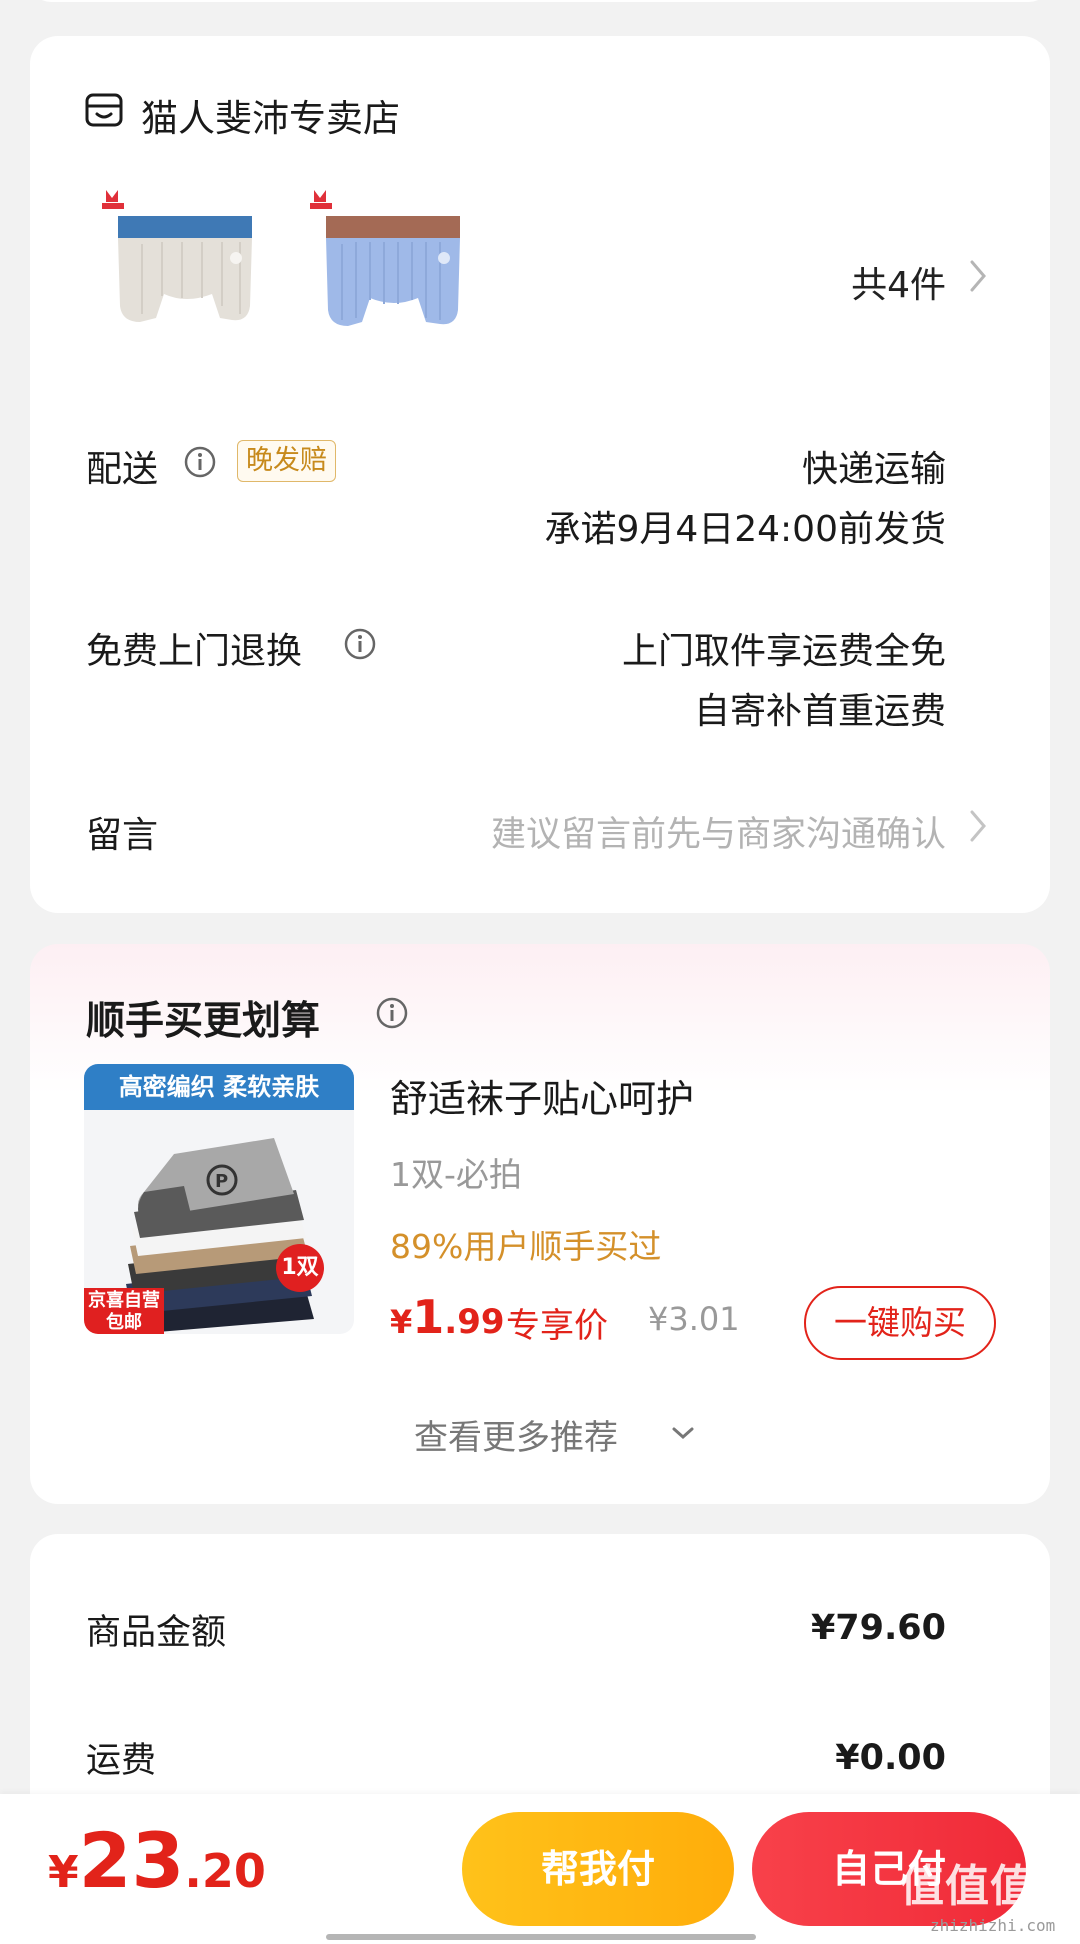 Image resolution: width=1080 pixels, height=1944 pixels. Describe the element at coordinates (526, 1246) in the screenshot. I see `recommendation-stat: 89%用户顺手买过` at that location.